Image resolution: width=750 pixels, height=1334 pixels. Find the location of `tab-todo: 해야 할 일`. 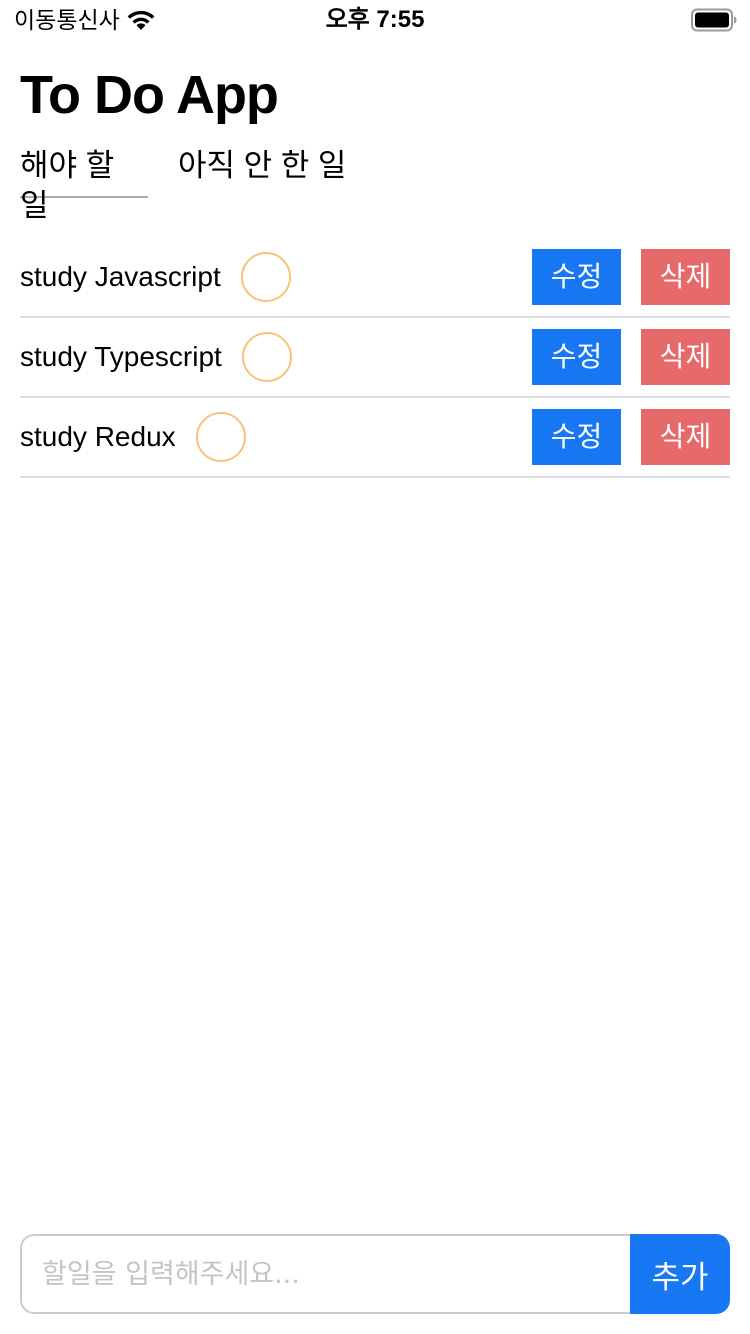

tab-todo: 해야 할 일 is located at coordinates (84, 184).